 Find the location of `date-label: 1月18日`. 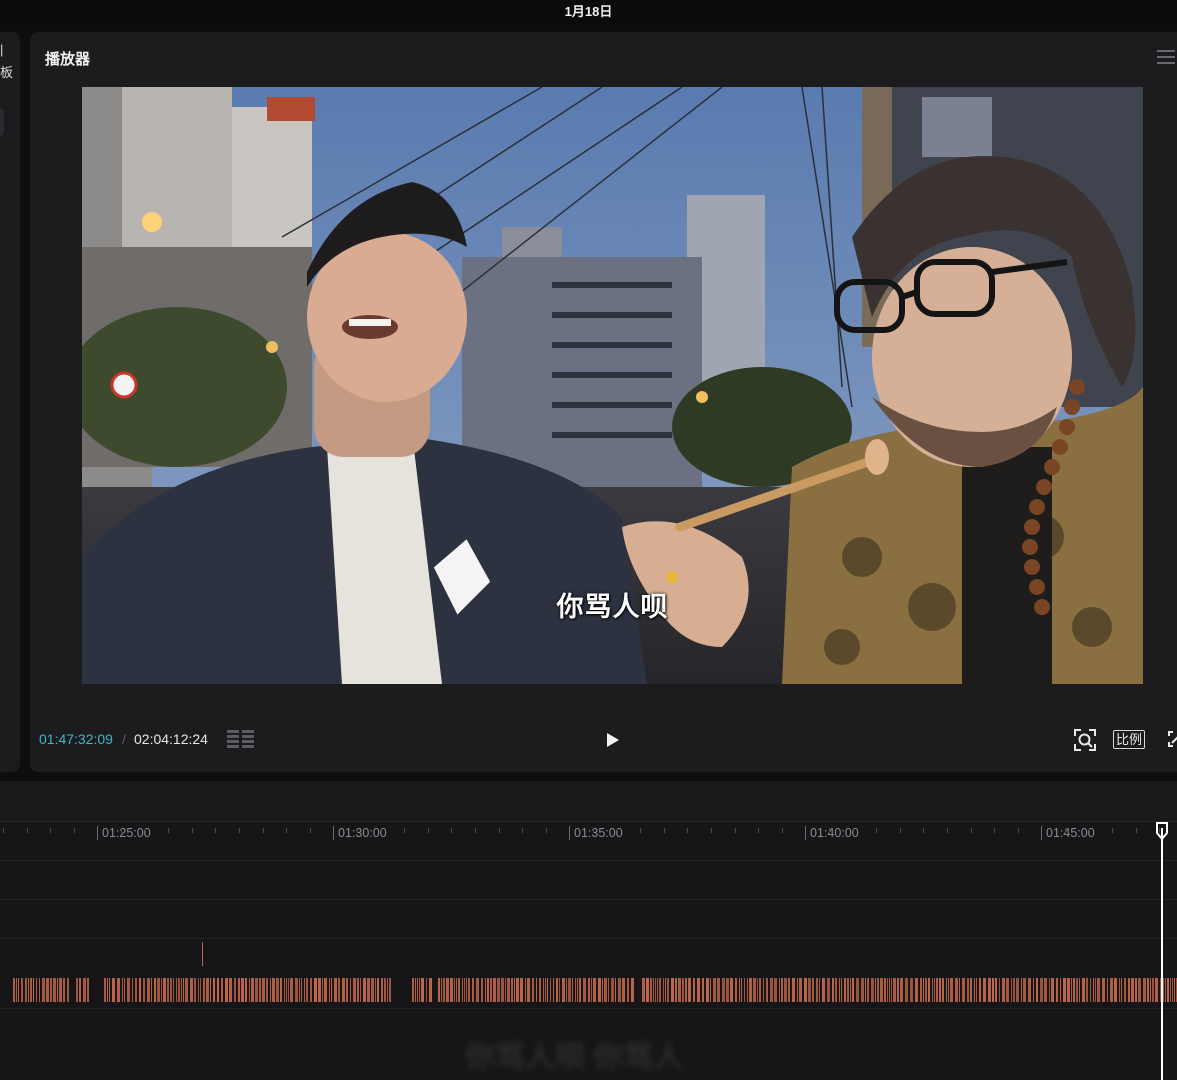

date-label: 1月18日 is located at coordinates (588, 11).